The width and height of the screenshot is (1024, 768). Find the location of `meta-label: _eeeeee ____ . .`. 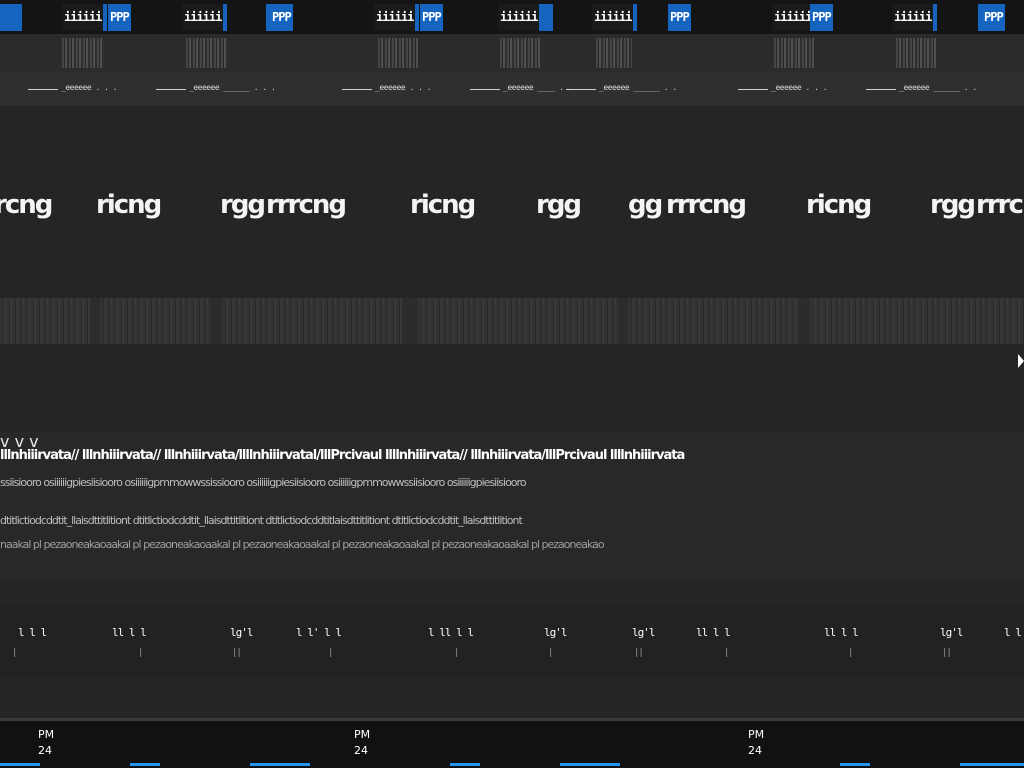

meta-label: _eeeeee ____ . . is located at coordinates (521, 87).